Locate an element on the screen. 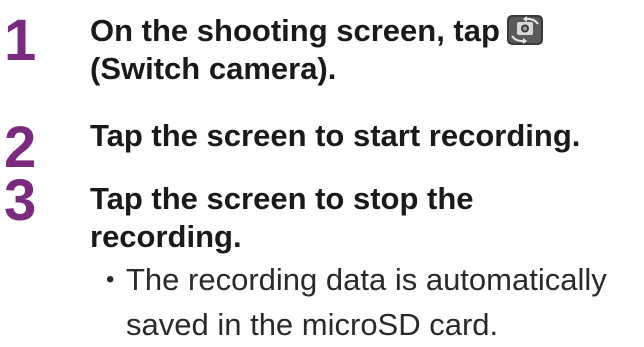  note-text-line: saved in the microSD card. is located at coordinates (312, 324).